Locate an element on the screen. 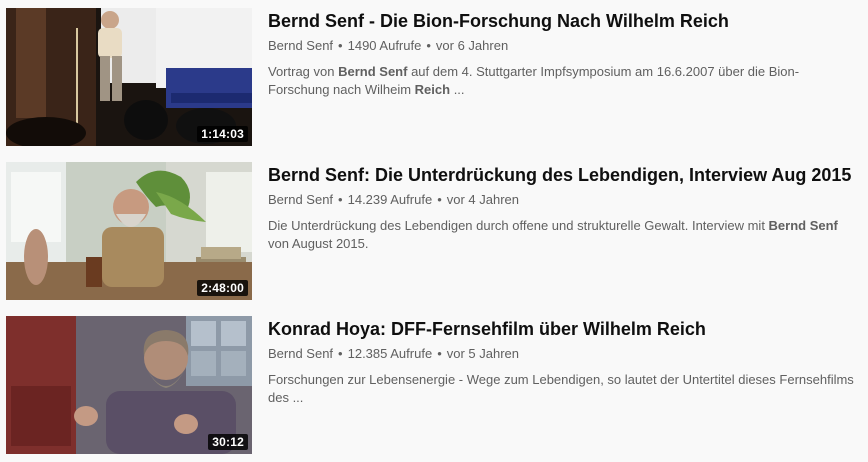 The height and width of the screenshot is (462, 868). upload-age: vor 5 Jahren is located at coordinates (483, 353).